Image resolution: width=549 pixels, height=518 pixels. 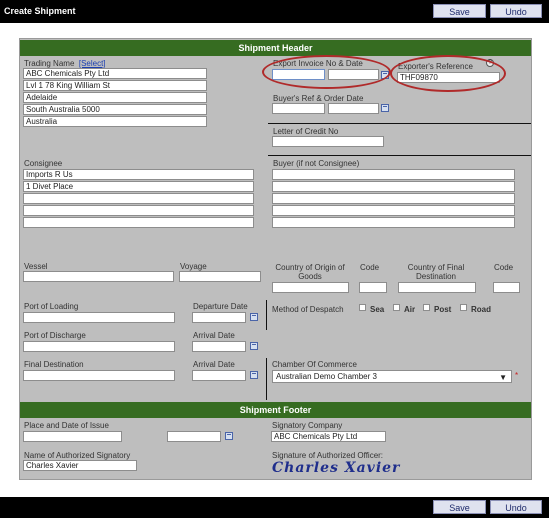 I want to click on shipment-header-title: Shipment Header, so click(x=275, y=48).